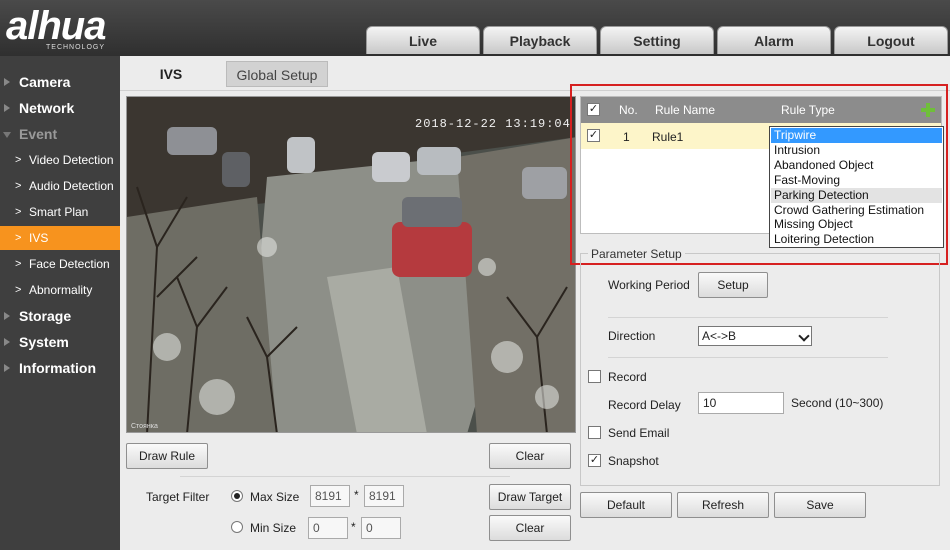 The width and height of the screenshot is (950, 550). What do you see at coordinates (733, 285) in the screenshot?
I see `setup-button: Setup` at bounding box center [733, 285].